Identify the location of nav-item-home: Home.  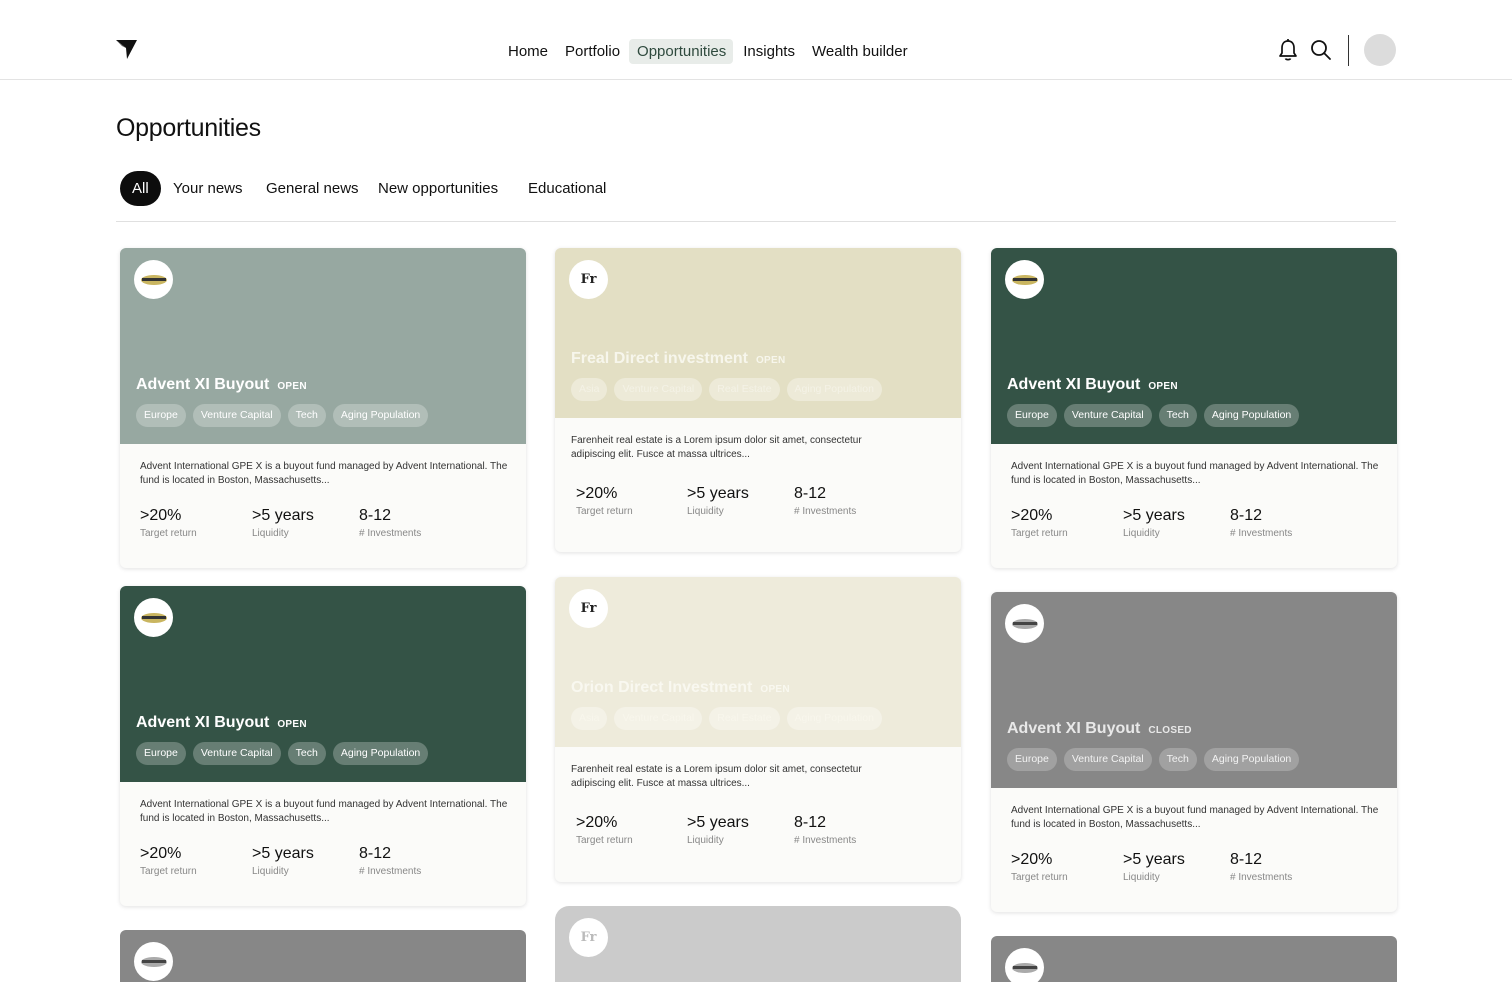
(527, 51).